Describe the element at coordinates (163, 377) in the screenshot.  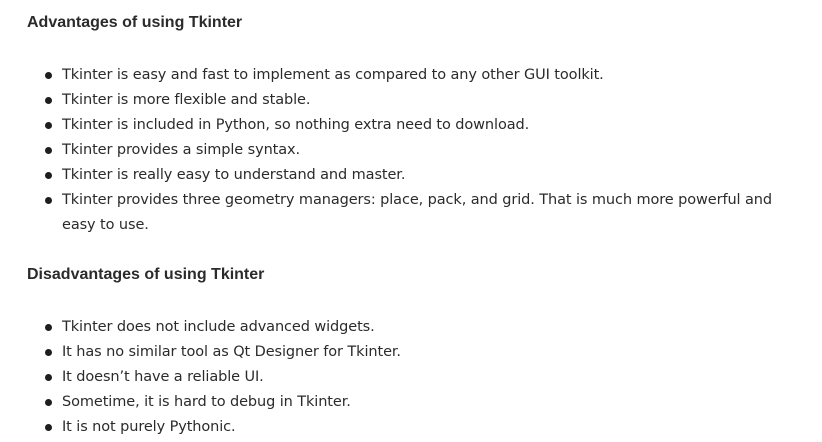
I see `list-item-text: It doesn’t have a reliable UI.` at that location.